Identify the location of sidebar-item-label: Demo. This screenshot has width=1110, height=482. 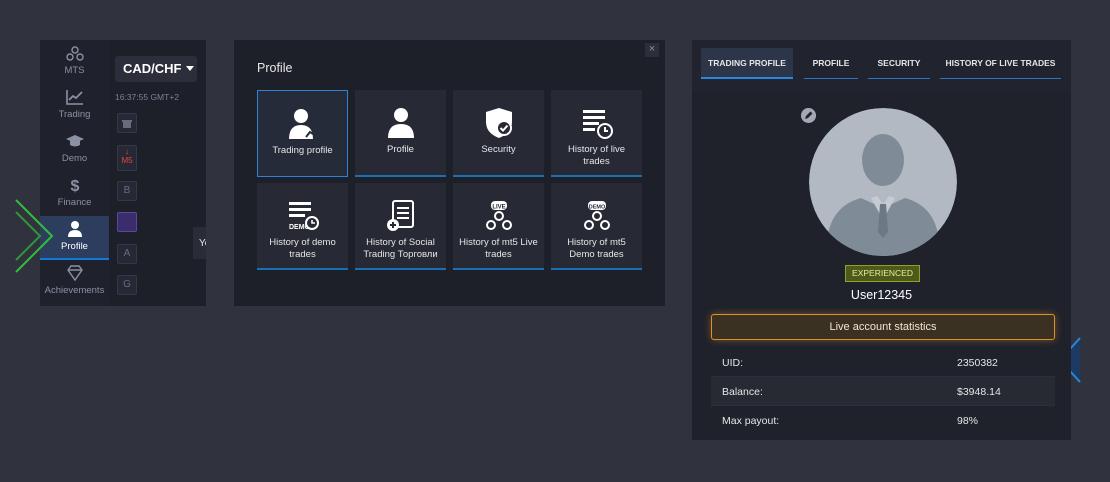
(74, 158).